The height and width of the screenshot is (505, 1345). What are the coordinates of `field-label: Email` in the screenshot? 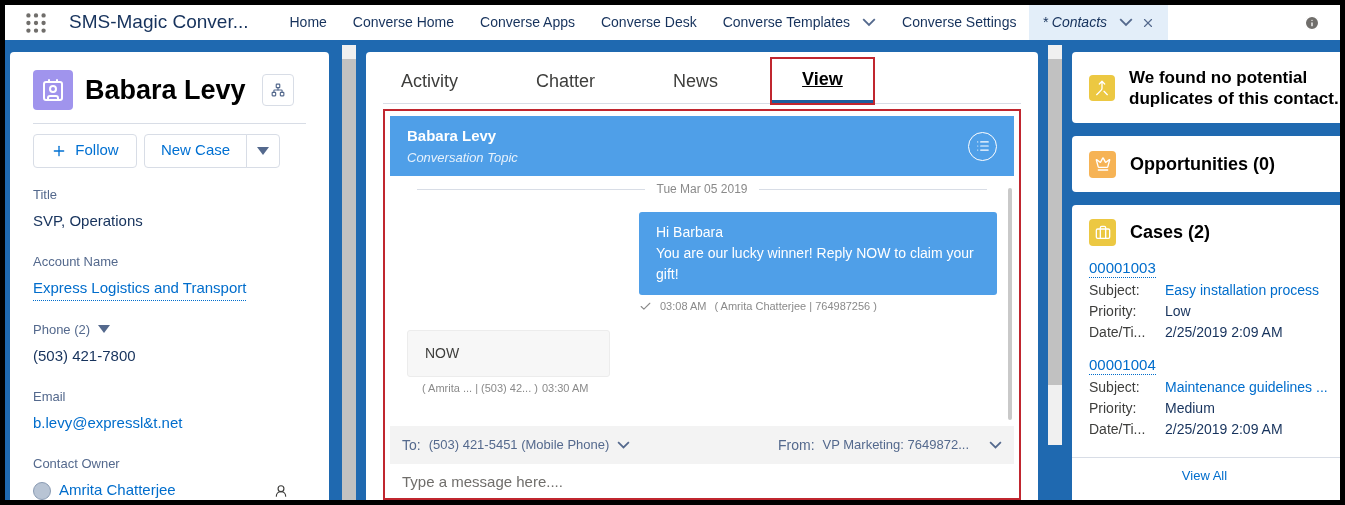 It's located at (49, 396).